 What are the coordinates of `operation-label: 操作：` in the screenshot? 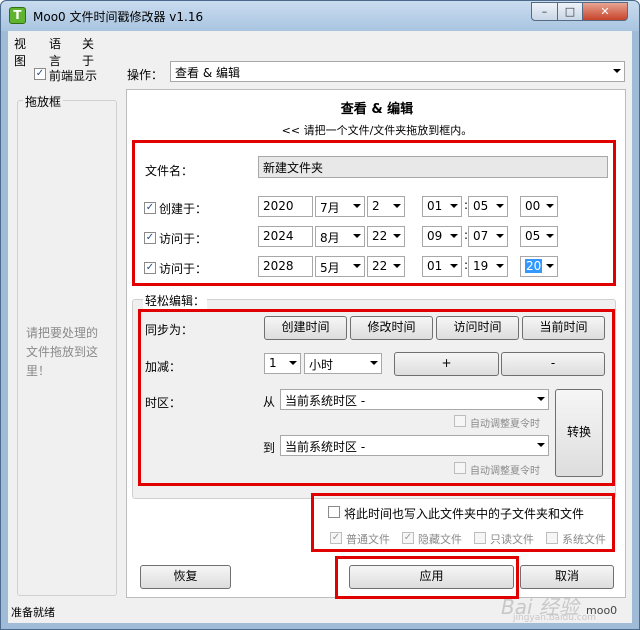 It's located at (145, 75).